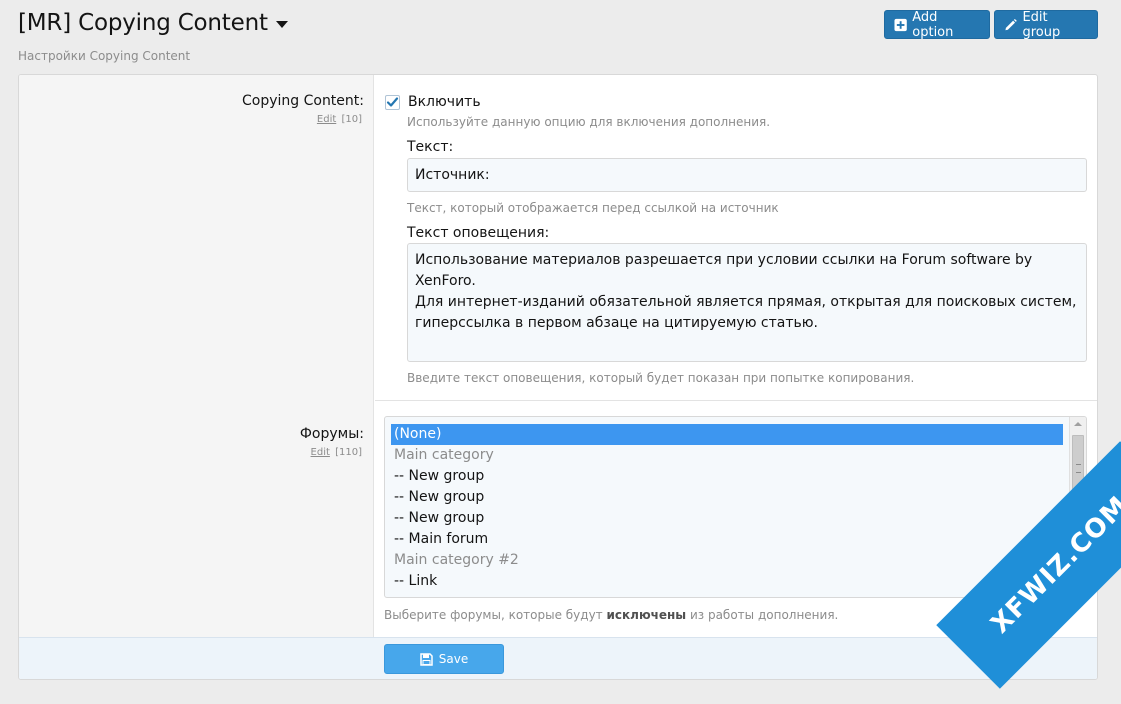 The image size is (1121, 704). I want to click on edit-group-label: Edit group, so click(1041, 24).